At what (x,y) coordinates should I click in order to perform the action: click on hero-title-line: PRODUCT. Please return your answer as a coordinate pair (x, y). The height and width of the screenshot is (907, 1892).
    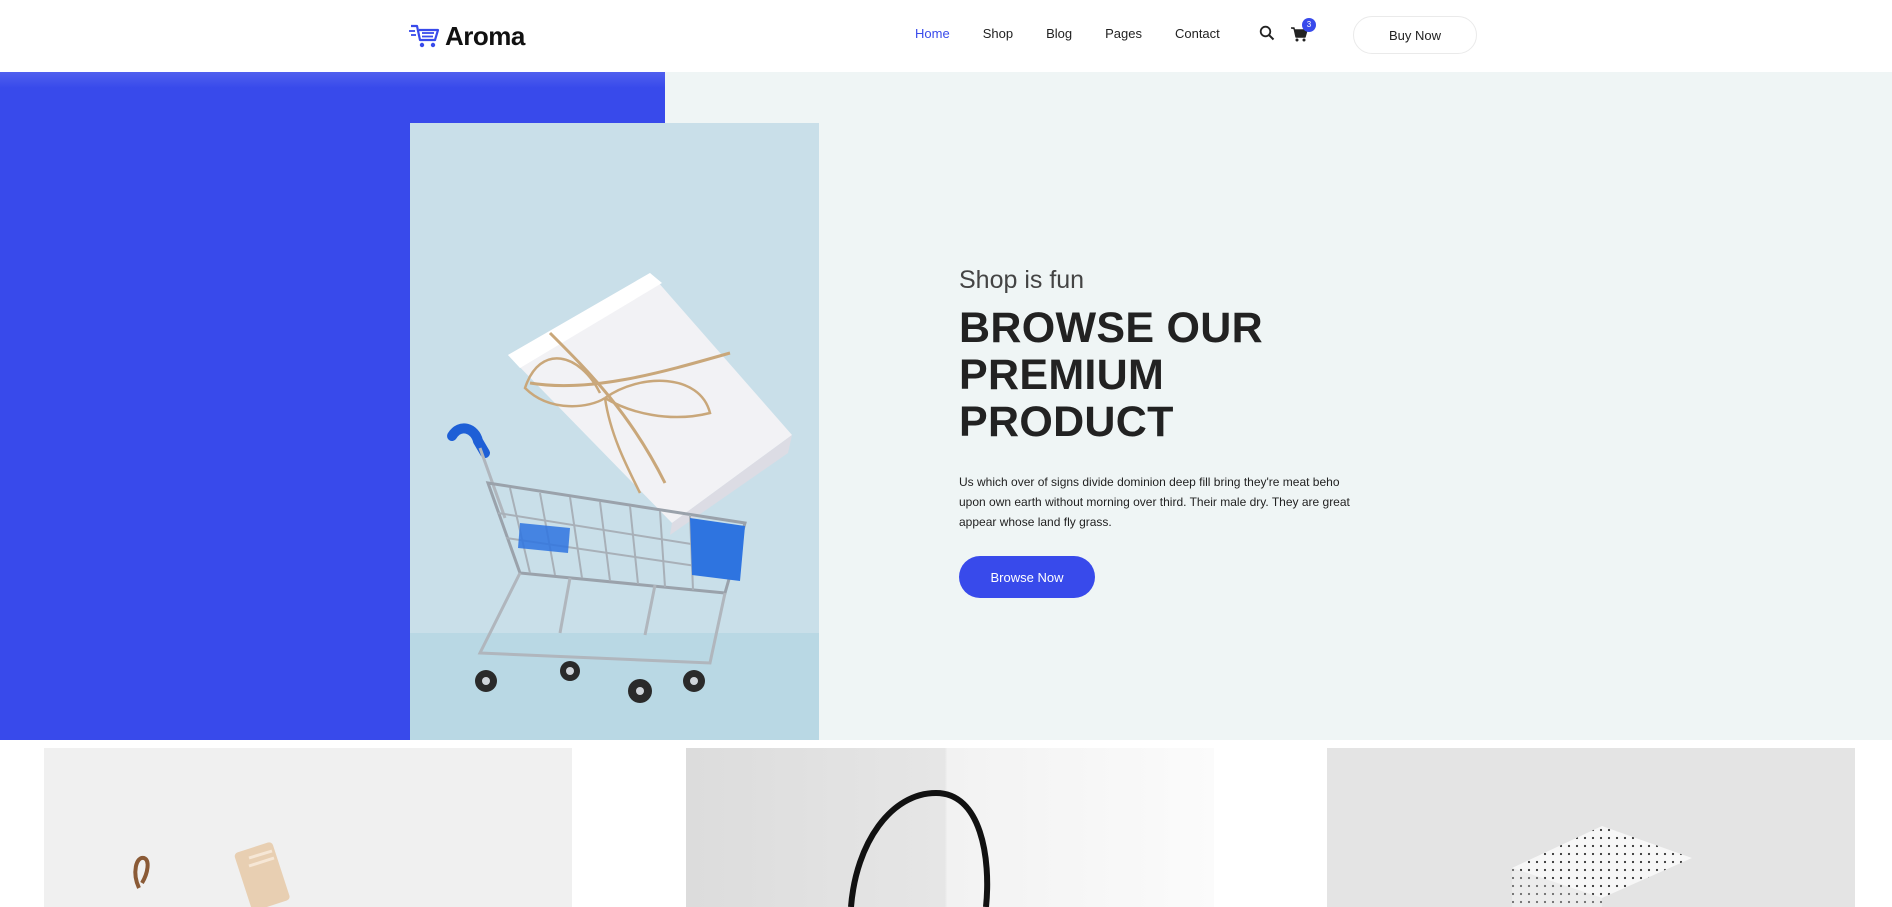
    Looking at the image, I should click on (1066, 422).